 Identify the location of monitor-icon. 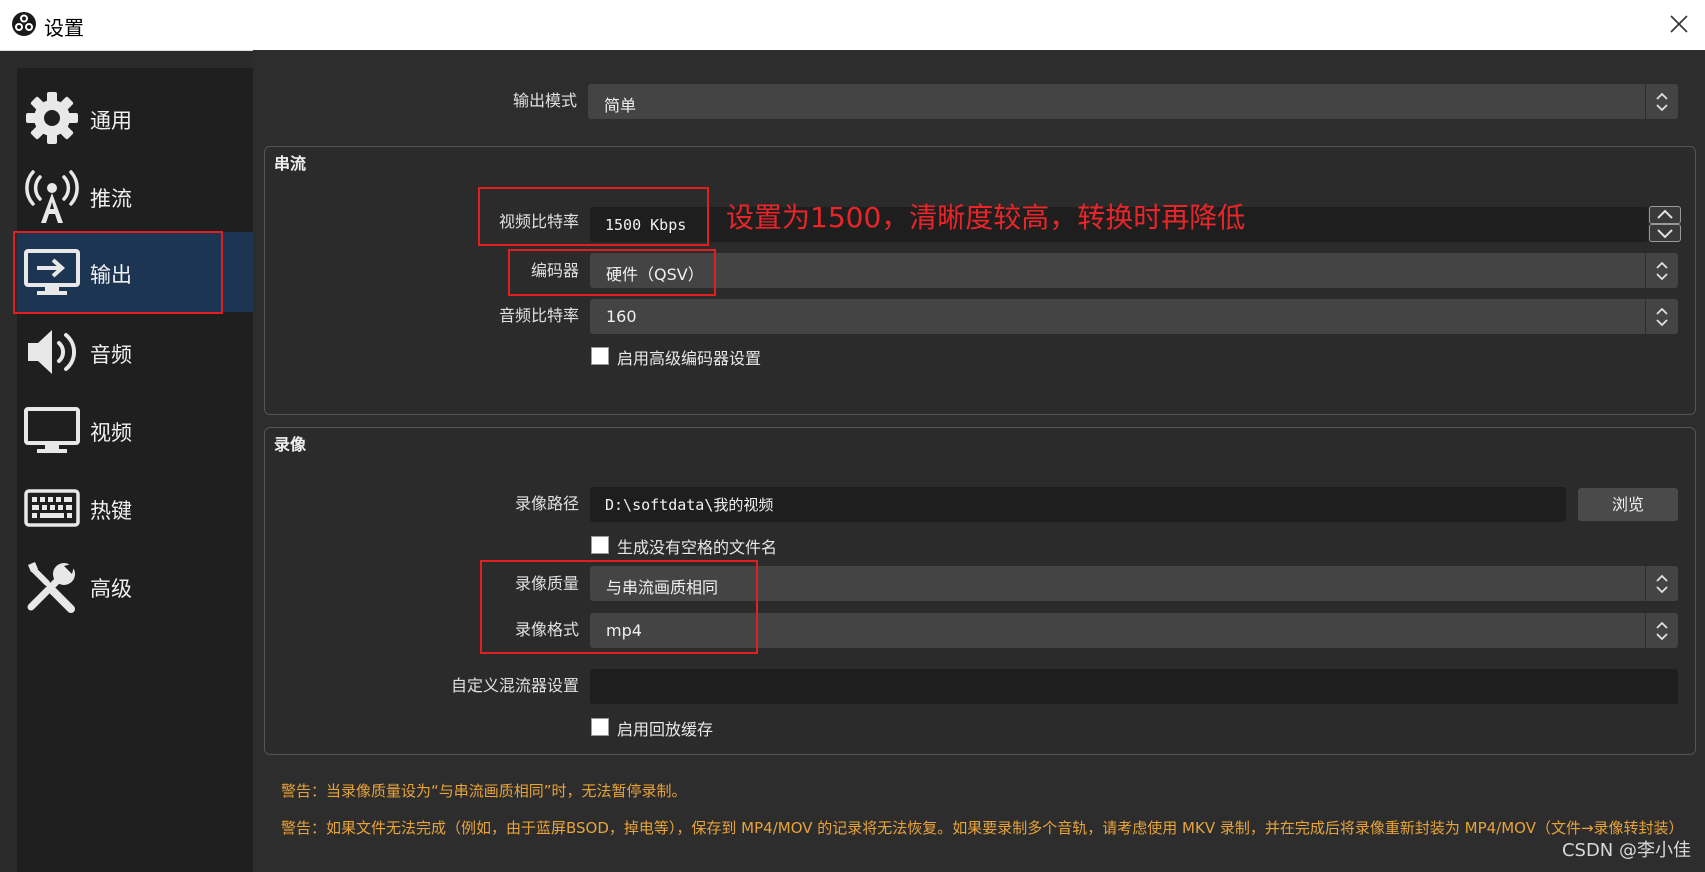
(52, 430).